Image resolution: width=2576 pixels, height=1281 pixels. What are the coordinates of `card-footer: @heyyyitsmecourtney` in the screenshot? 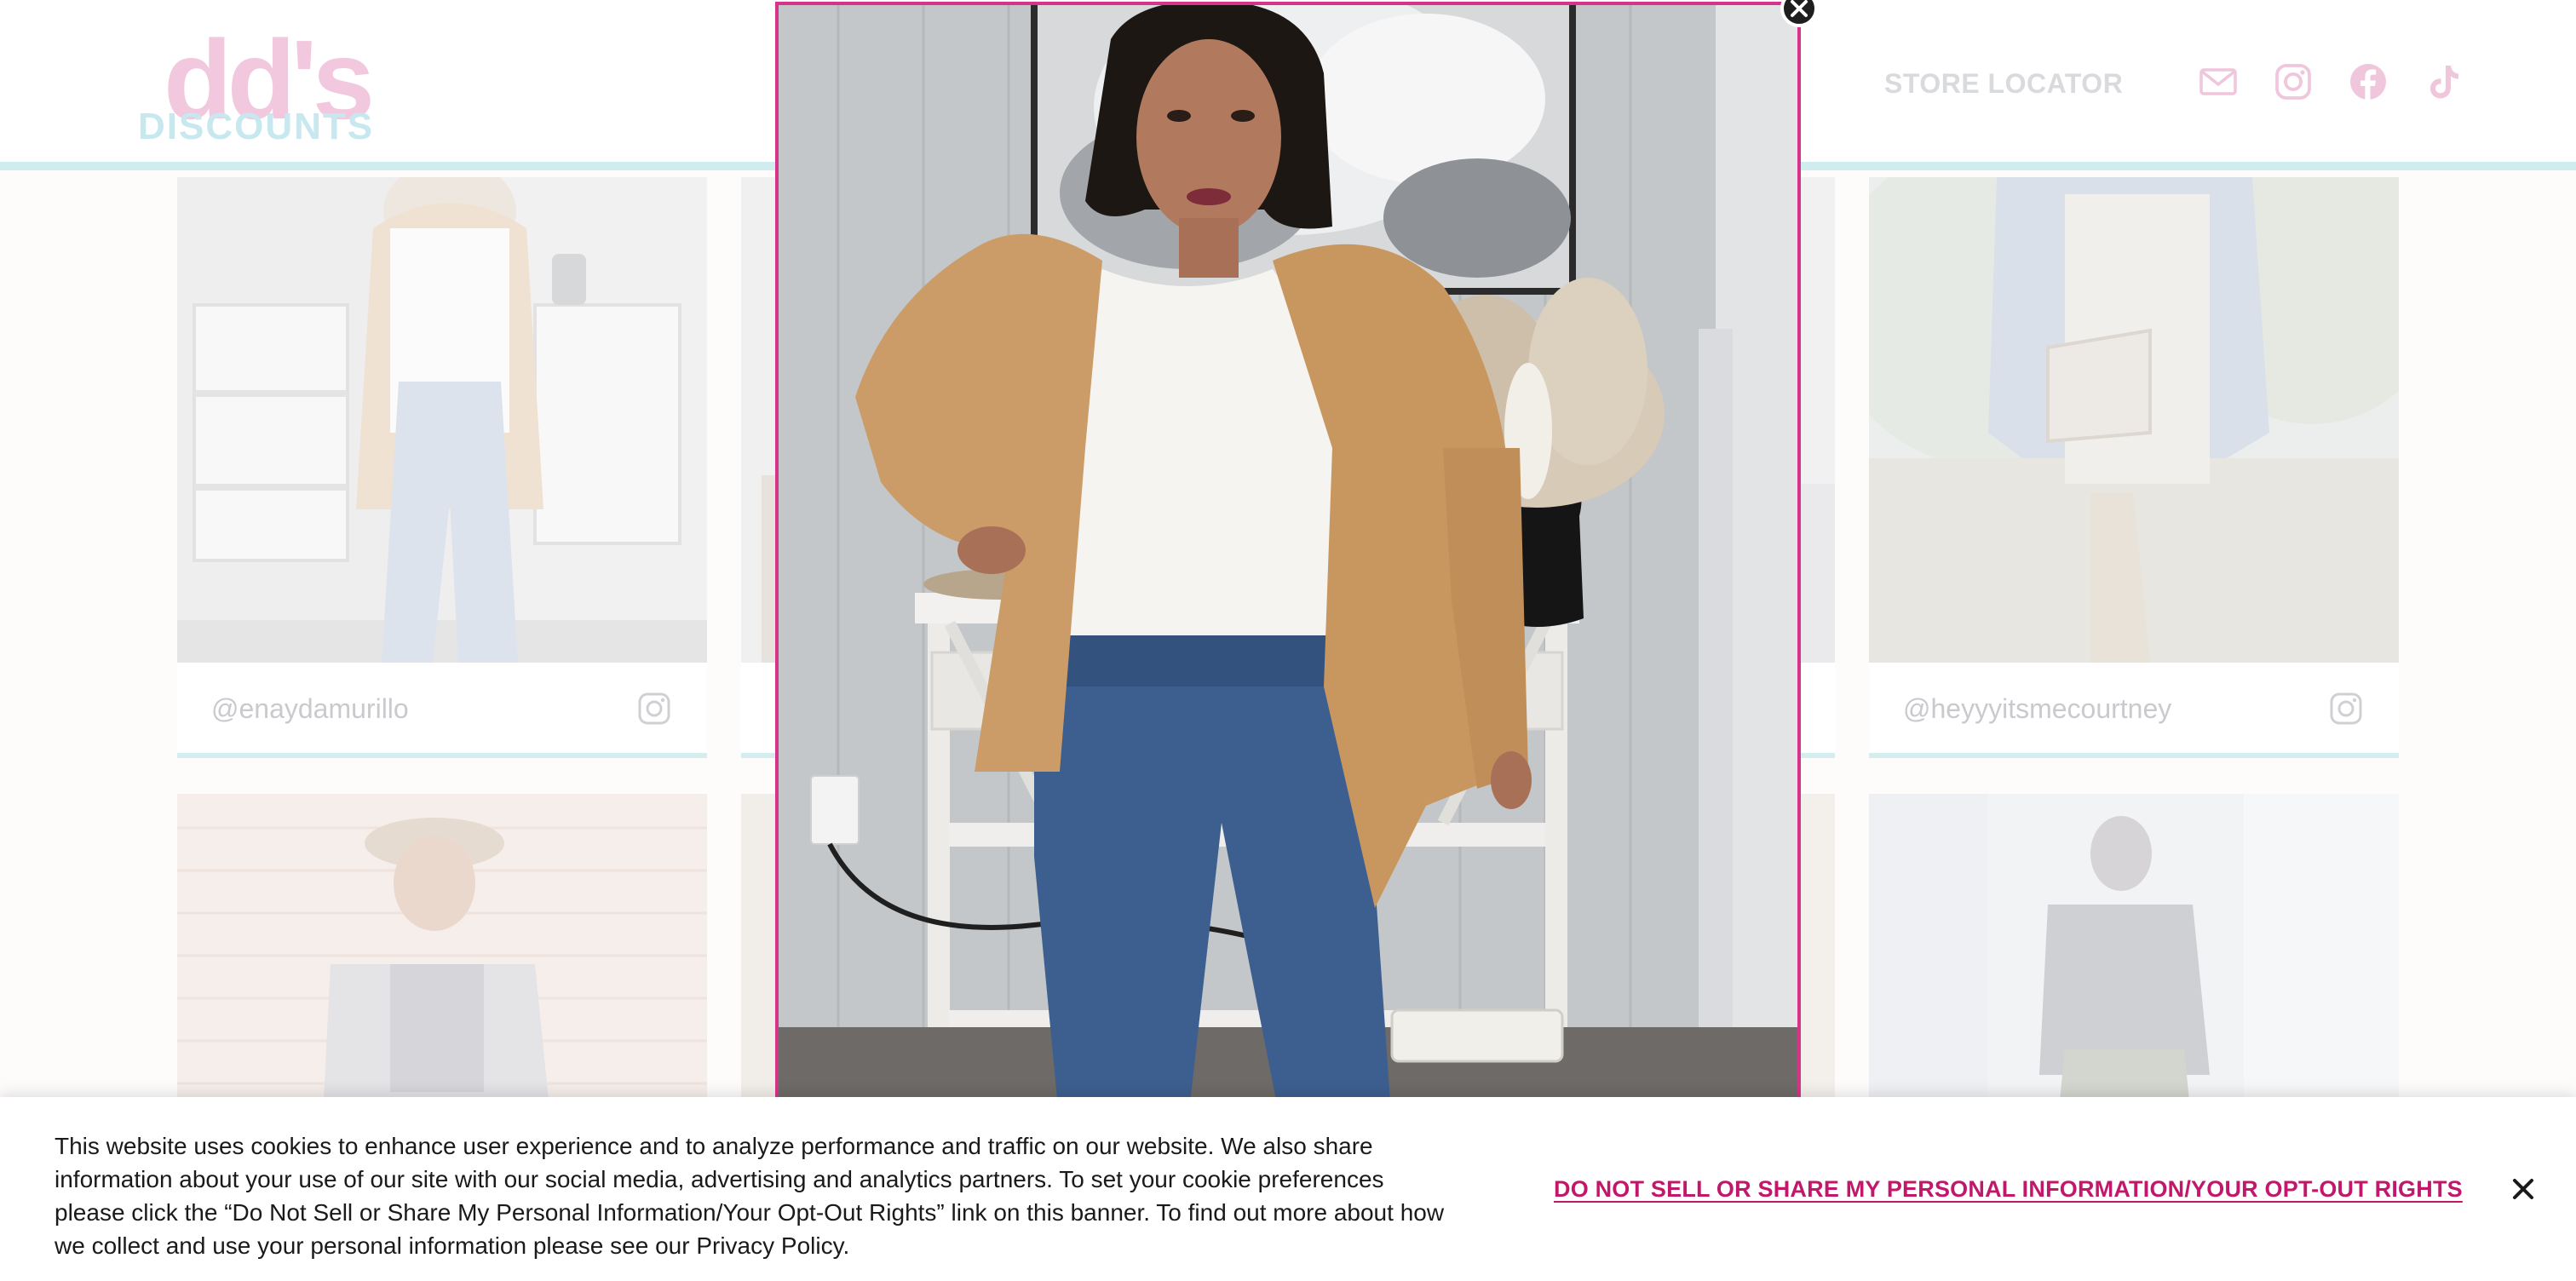 It's located at (2134, 708).